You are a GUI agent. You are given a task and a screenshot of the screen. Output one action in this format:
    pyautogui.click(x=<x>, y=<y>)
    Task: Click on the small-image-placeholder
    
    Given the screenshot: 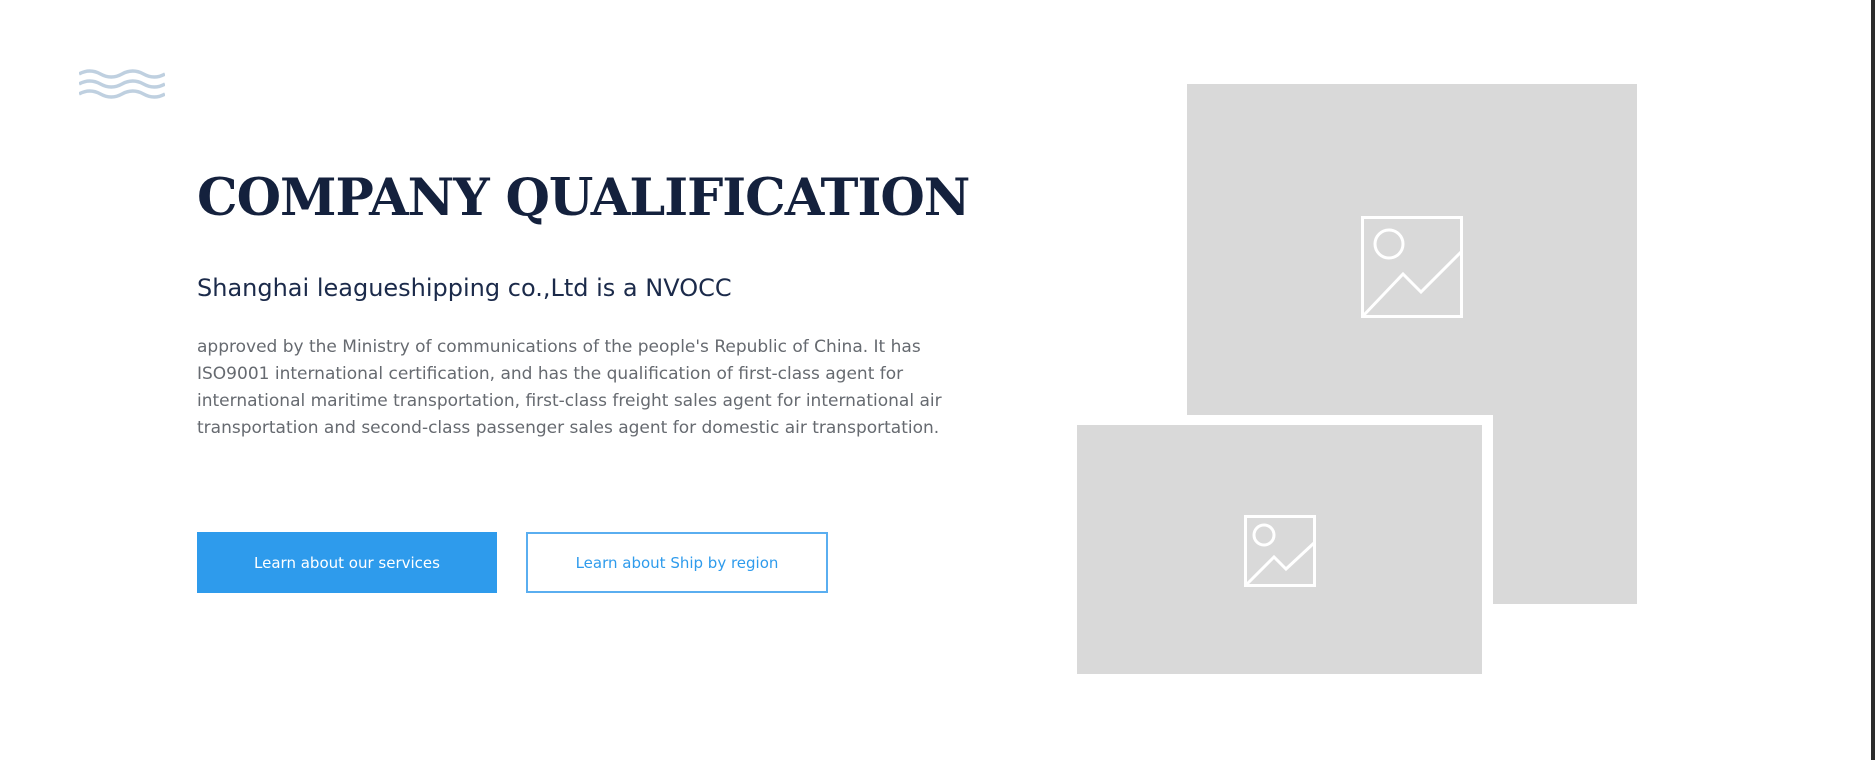 What is the action you would take?
    pyautogui.click(x=1279, y=549)
    